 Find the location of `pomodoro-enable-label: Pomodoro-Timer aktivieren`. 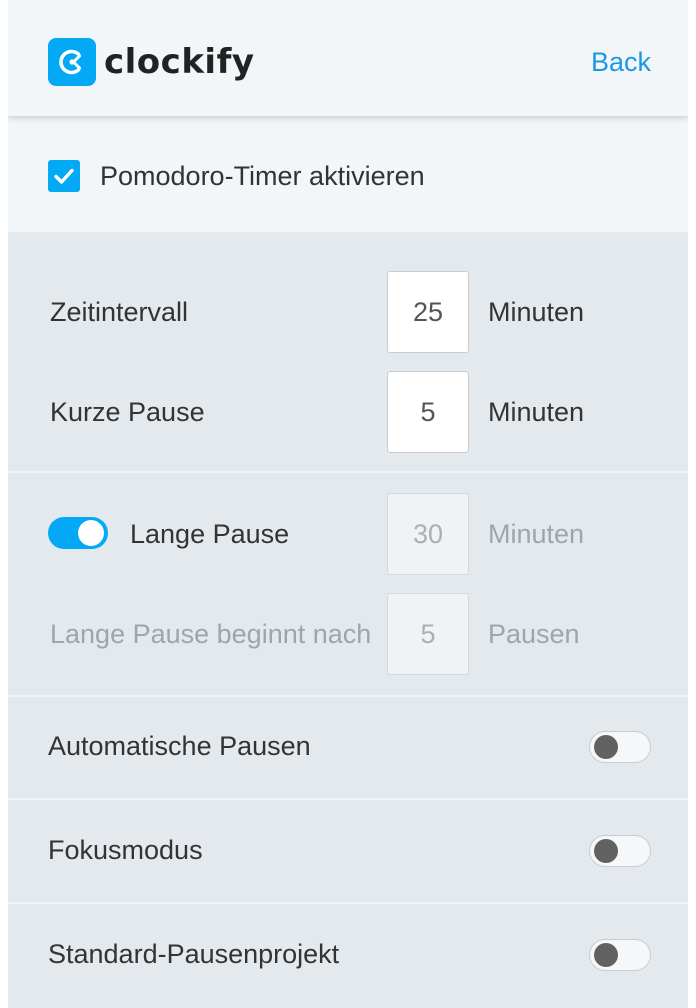

pomodoro-enable-label: Pomodoro-Timer aktivieren is located at coordinates (262, 176).